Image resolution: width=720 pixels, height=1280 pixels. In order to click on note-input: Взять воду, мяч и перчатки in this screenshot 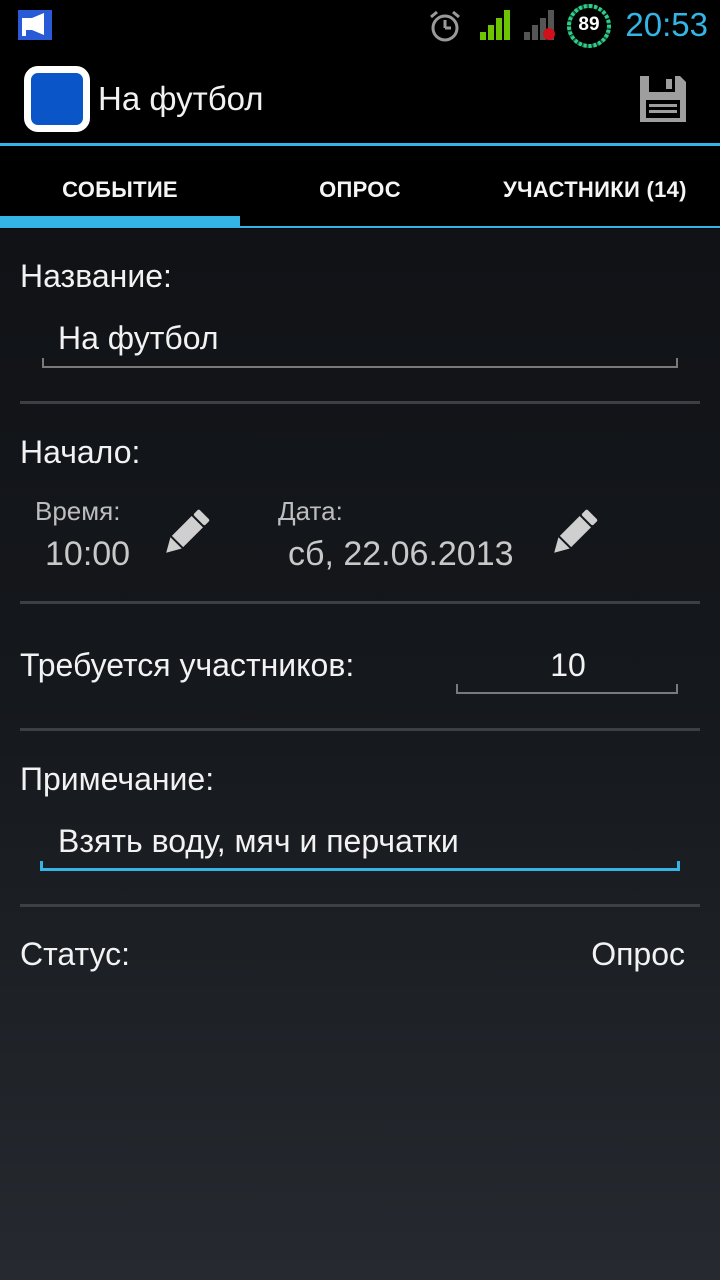, I will do `click(258, 841)`.